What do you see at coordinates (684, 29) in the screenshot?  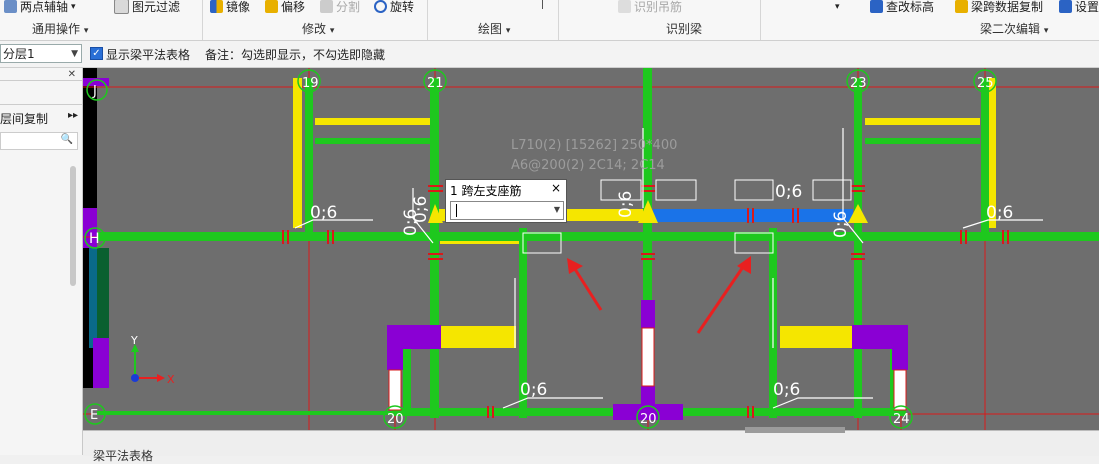 I see `group-label-identify-beam: 识别梁` at bounding box center [684, 29].